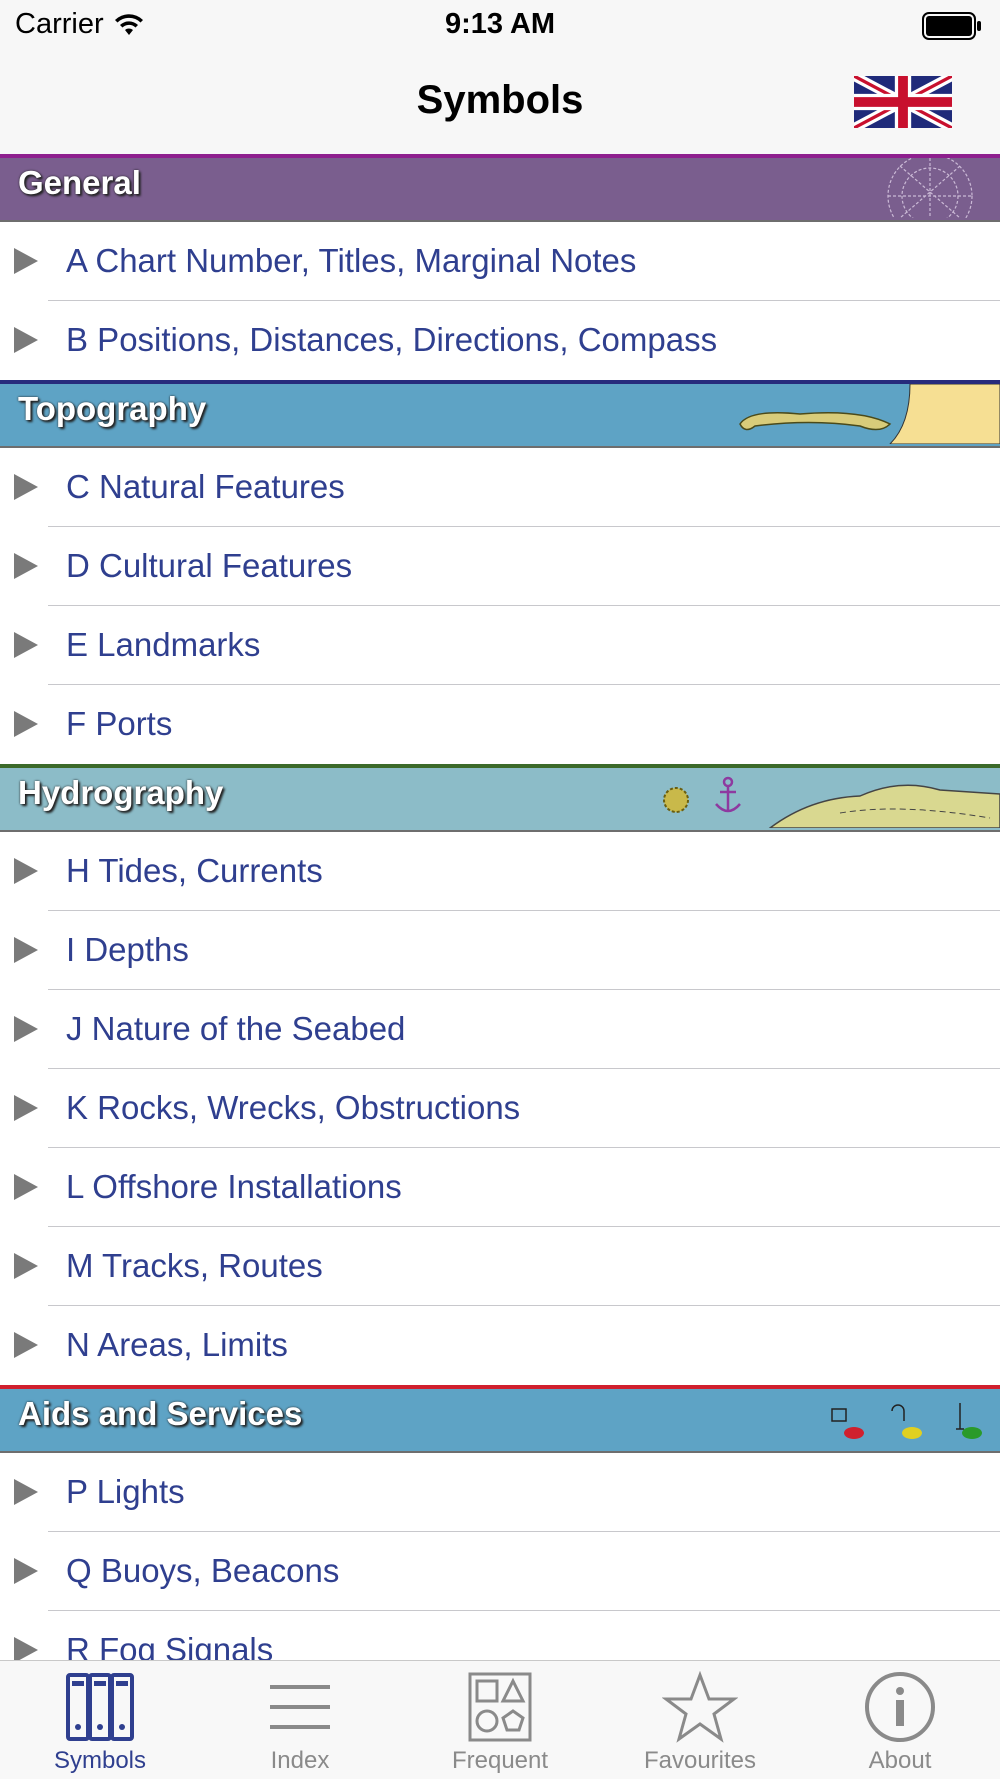 The height and width of the screenshot is (1779, 1000). Describe the element at coordinates (300, 1707) in the screenshot. I see `list-lines-icon` at that location.